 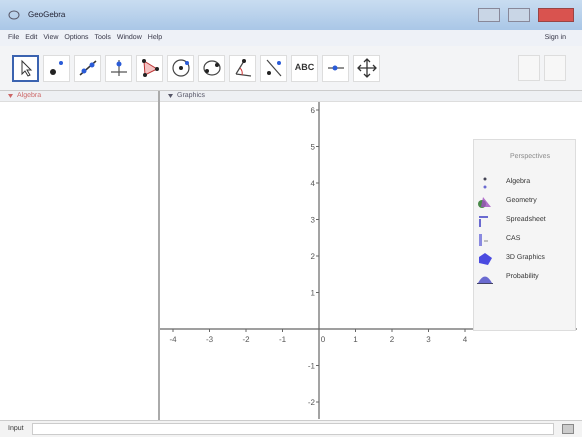 I want to click on axis-label: -4, so click(x=173, y=339).